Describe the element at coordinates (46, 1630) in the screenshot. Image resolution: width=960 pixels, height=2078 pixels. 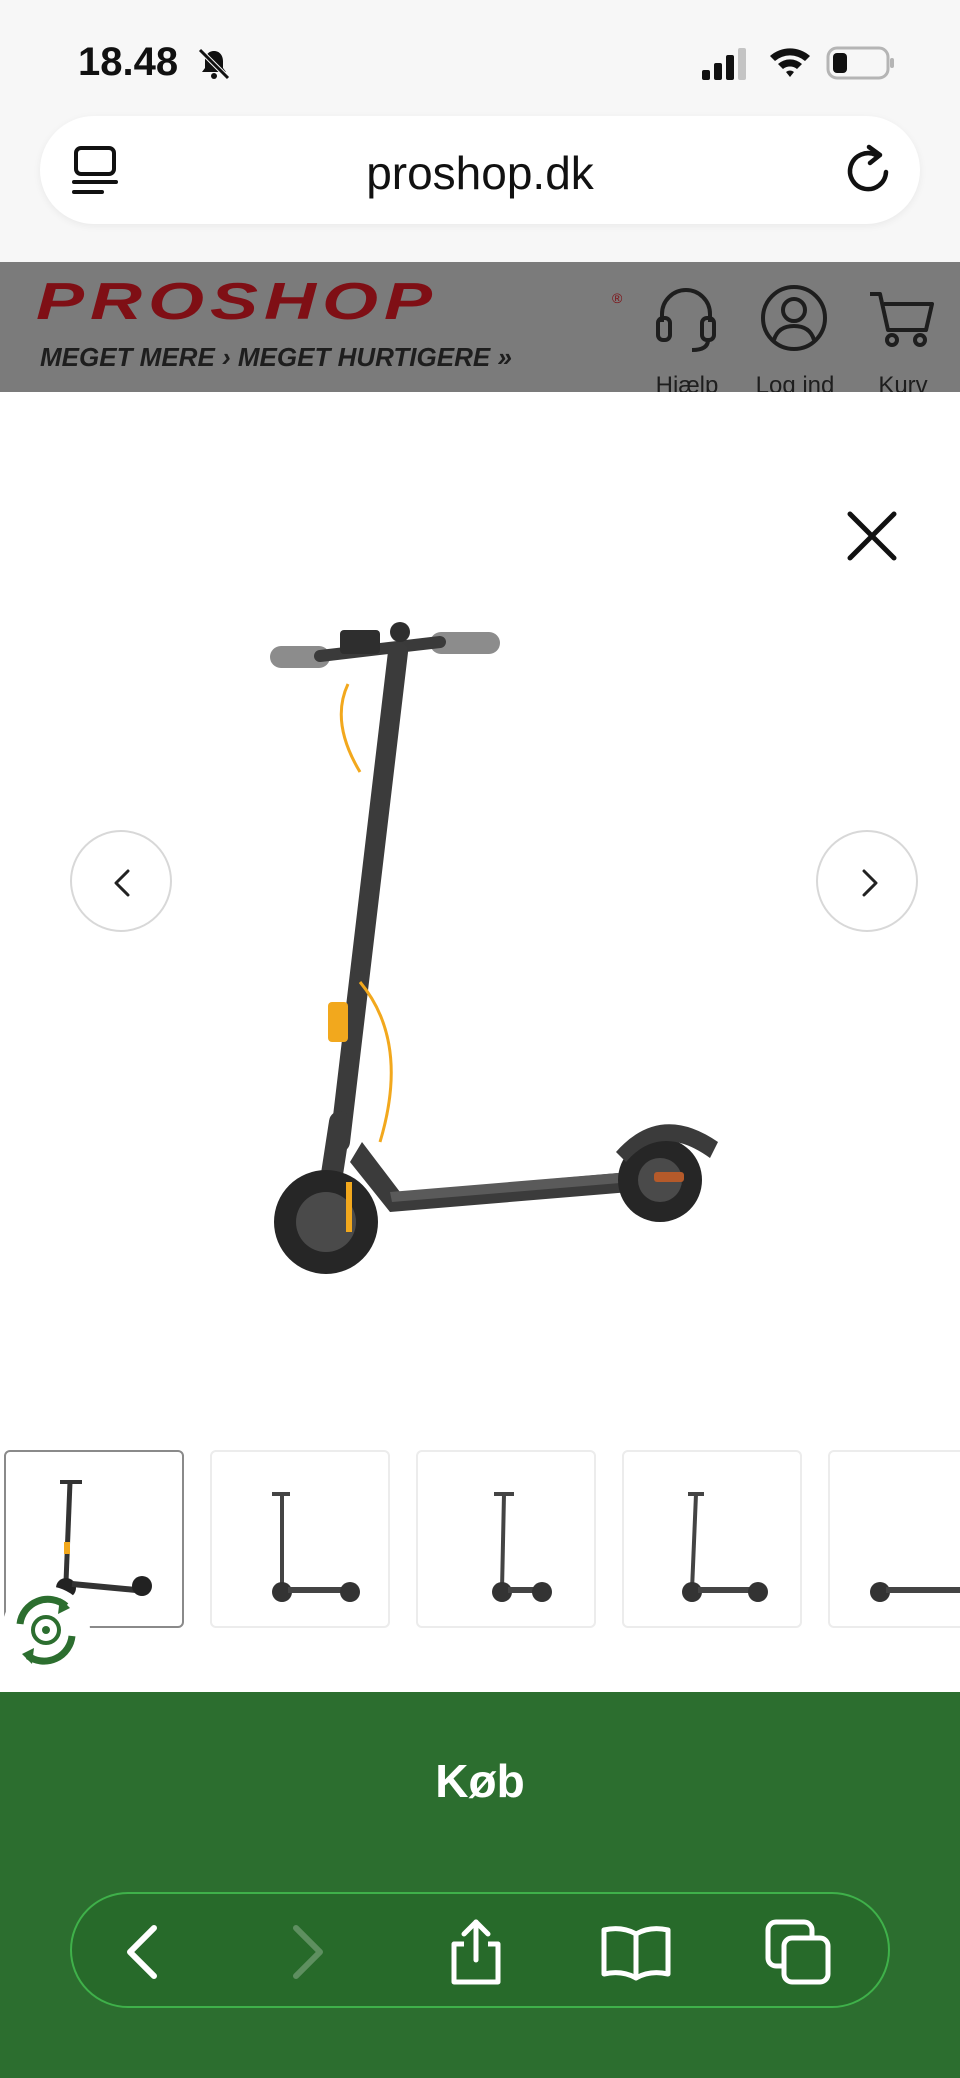
I see `eco-recycle-badge-icon` at that location.